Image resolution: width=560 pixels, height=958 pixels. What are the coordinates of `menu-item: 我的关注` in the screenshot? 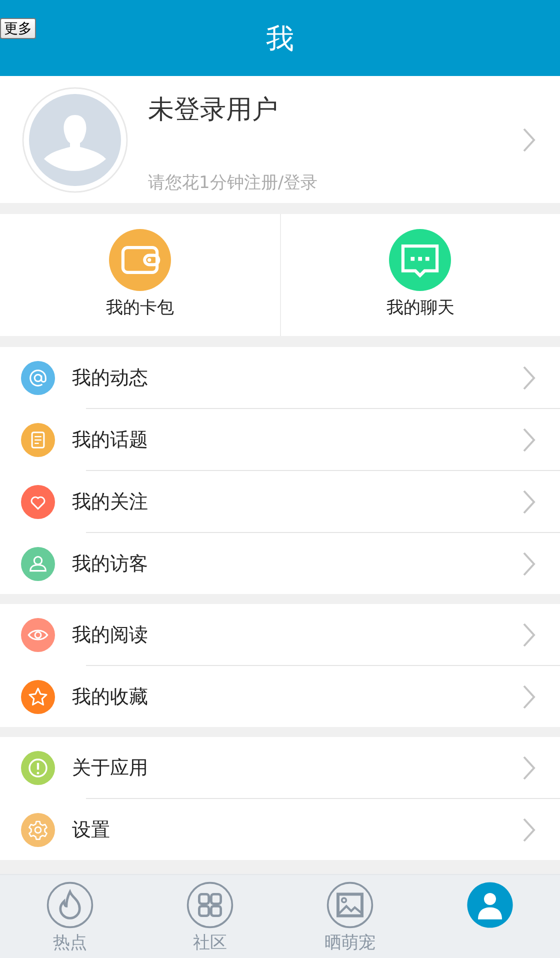 It's located at (297, 501).